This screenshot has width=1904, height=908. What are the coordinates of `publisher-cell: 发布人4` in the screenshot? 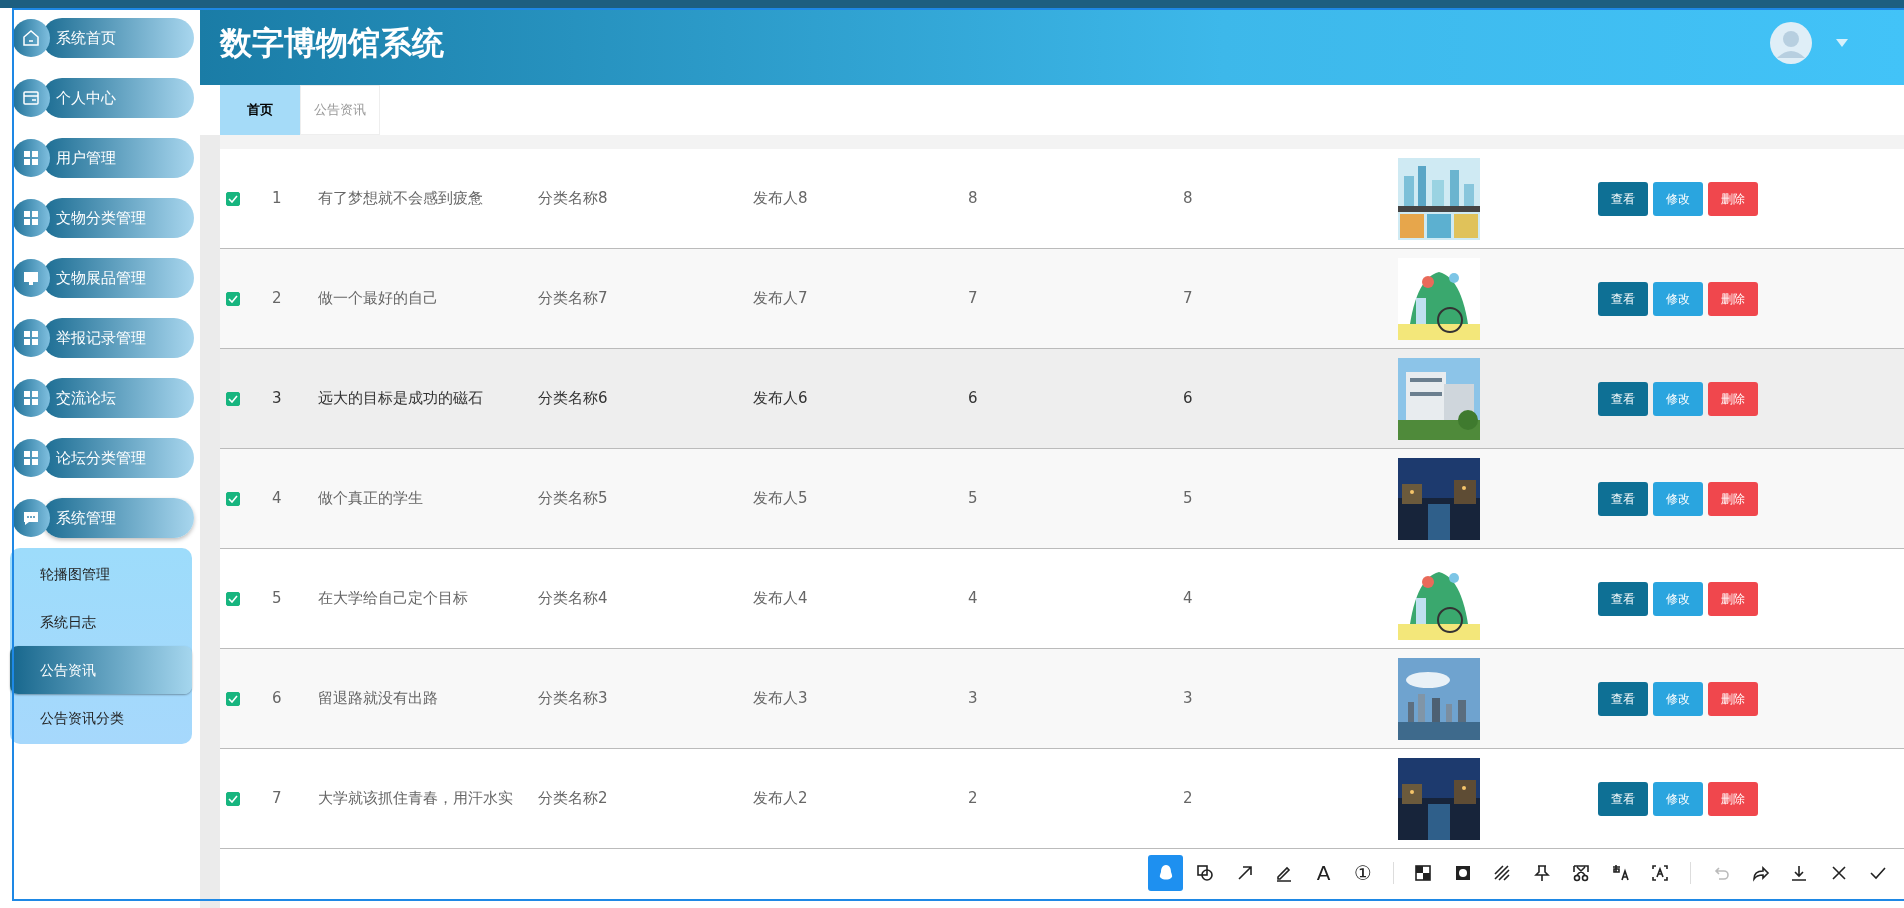 It's located at (780, 598).